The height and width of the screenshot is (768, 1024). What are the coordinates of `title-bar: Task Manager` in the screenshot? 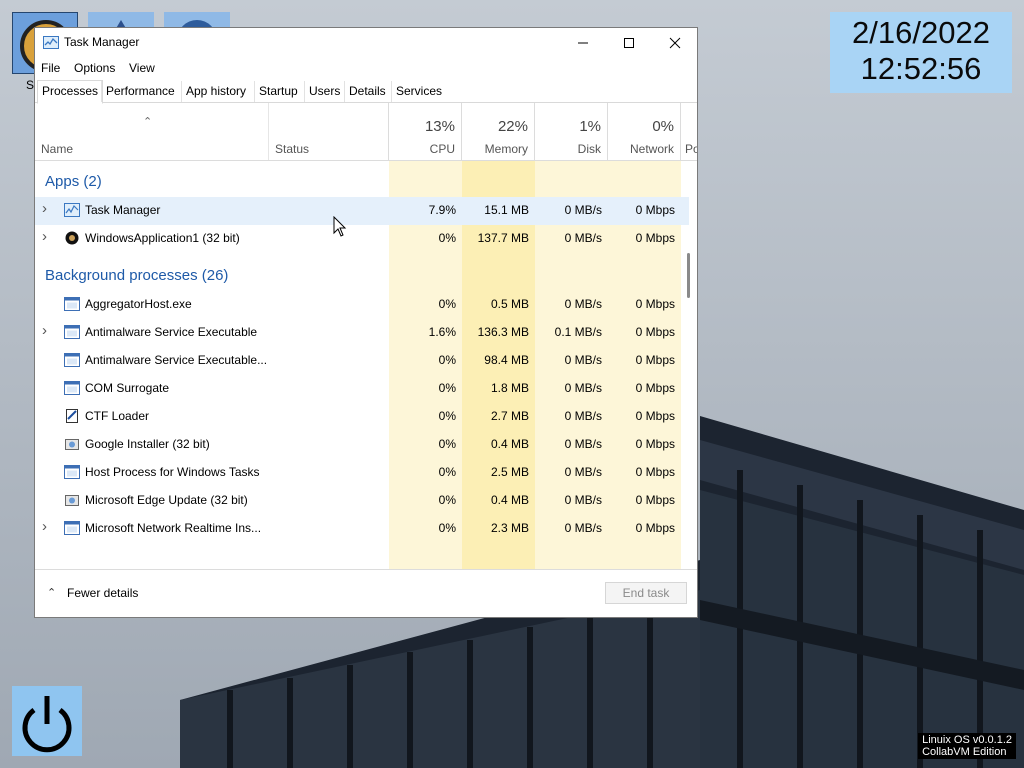 It's located at (366, 43).